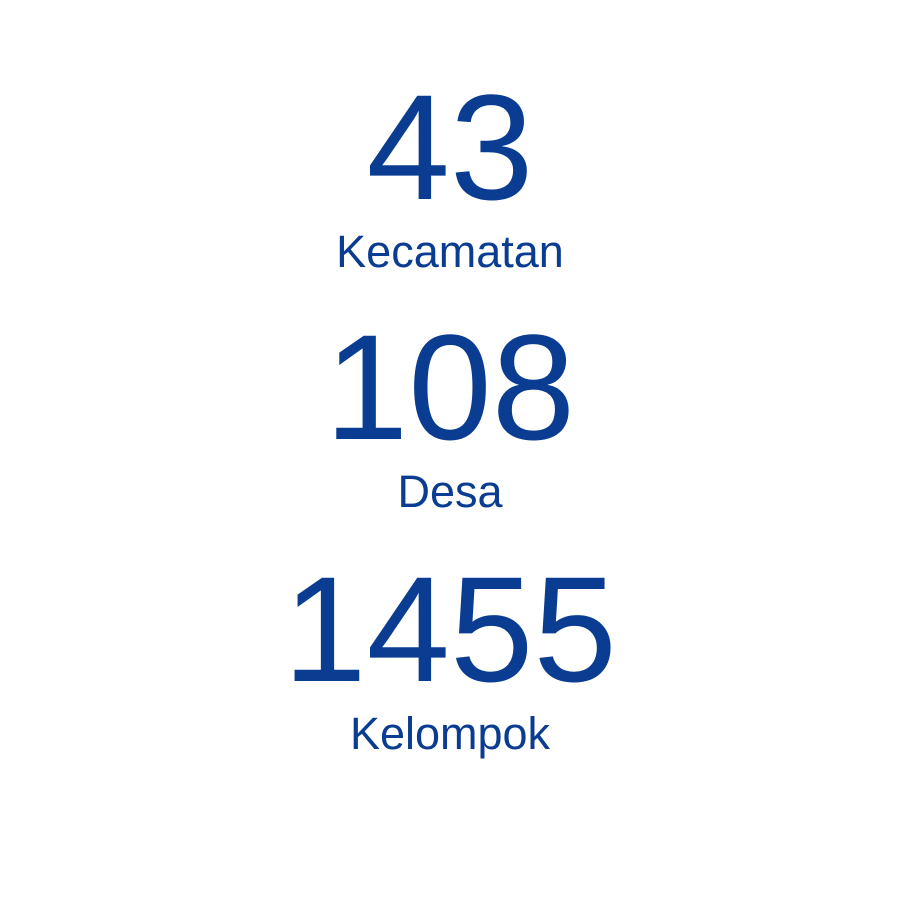 This screenshot has height=900, width=900. Describe the element at coordinates (450, 491) in the screenshot. I see `stat-label: Desa` at that location.